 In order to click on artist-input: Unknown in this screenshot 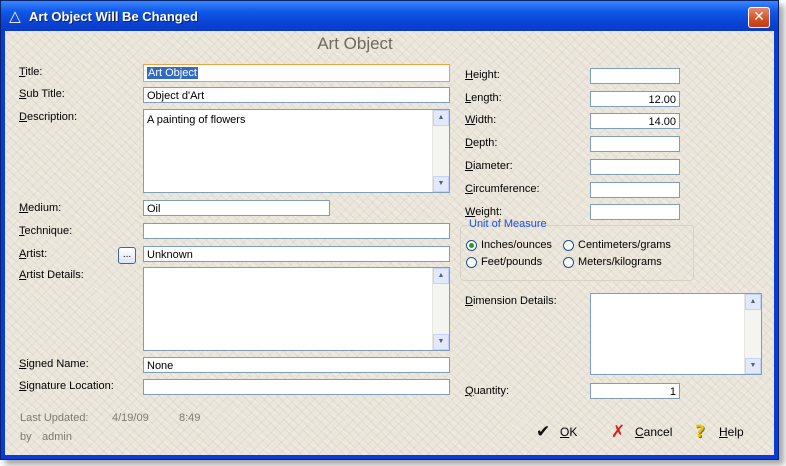, I will do `click(296, 254)`.